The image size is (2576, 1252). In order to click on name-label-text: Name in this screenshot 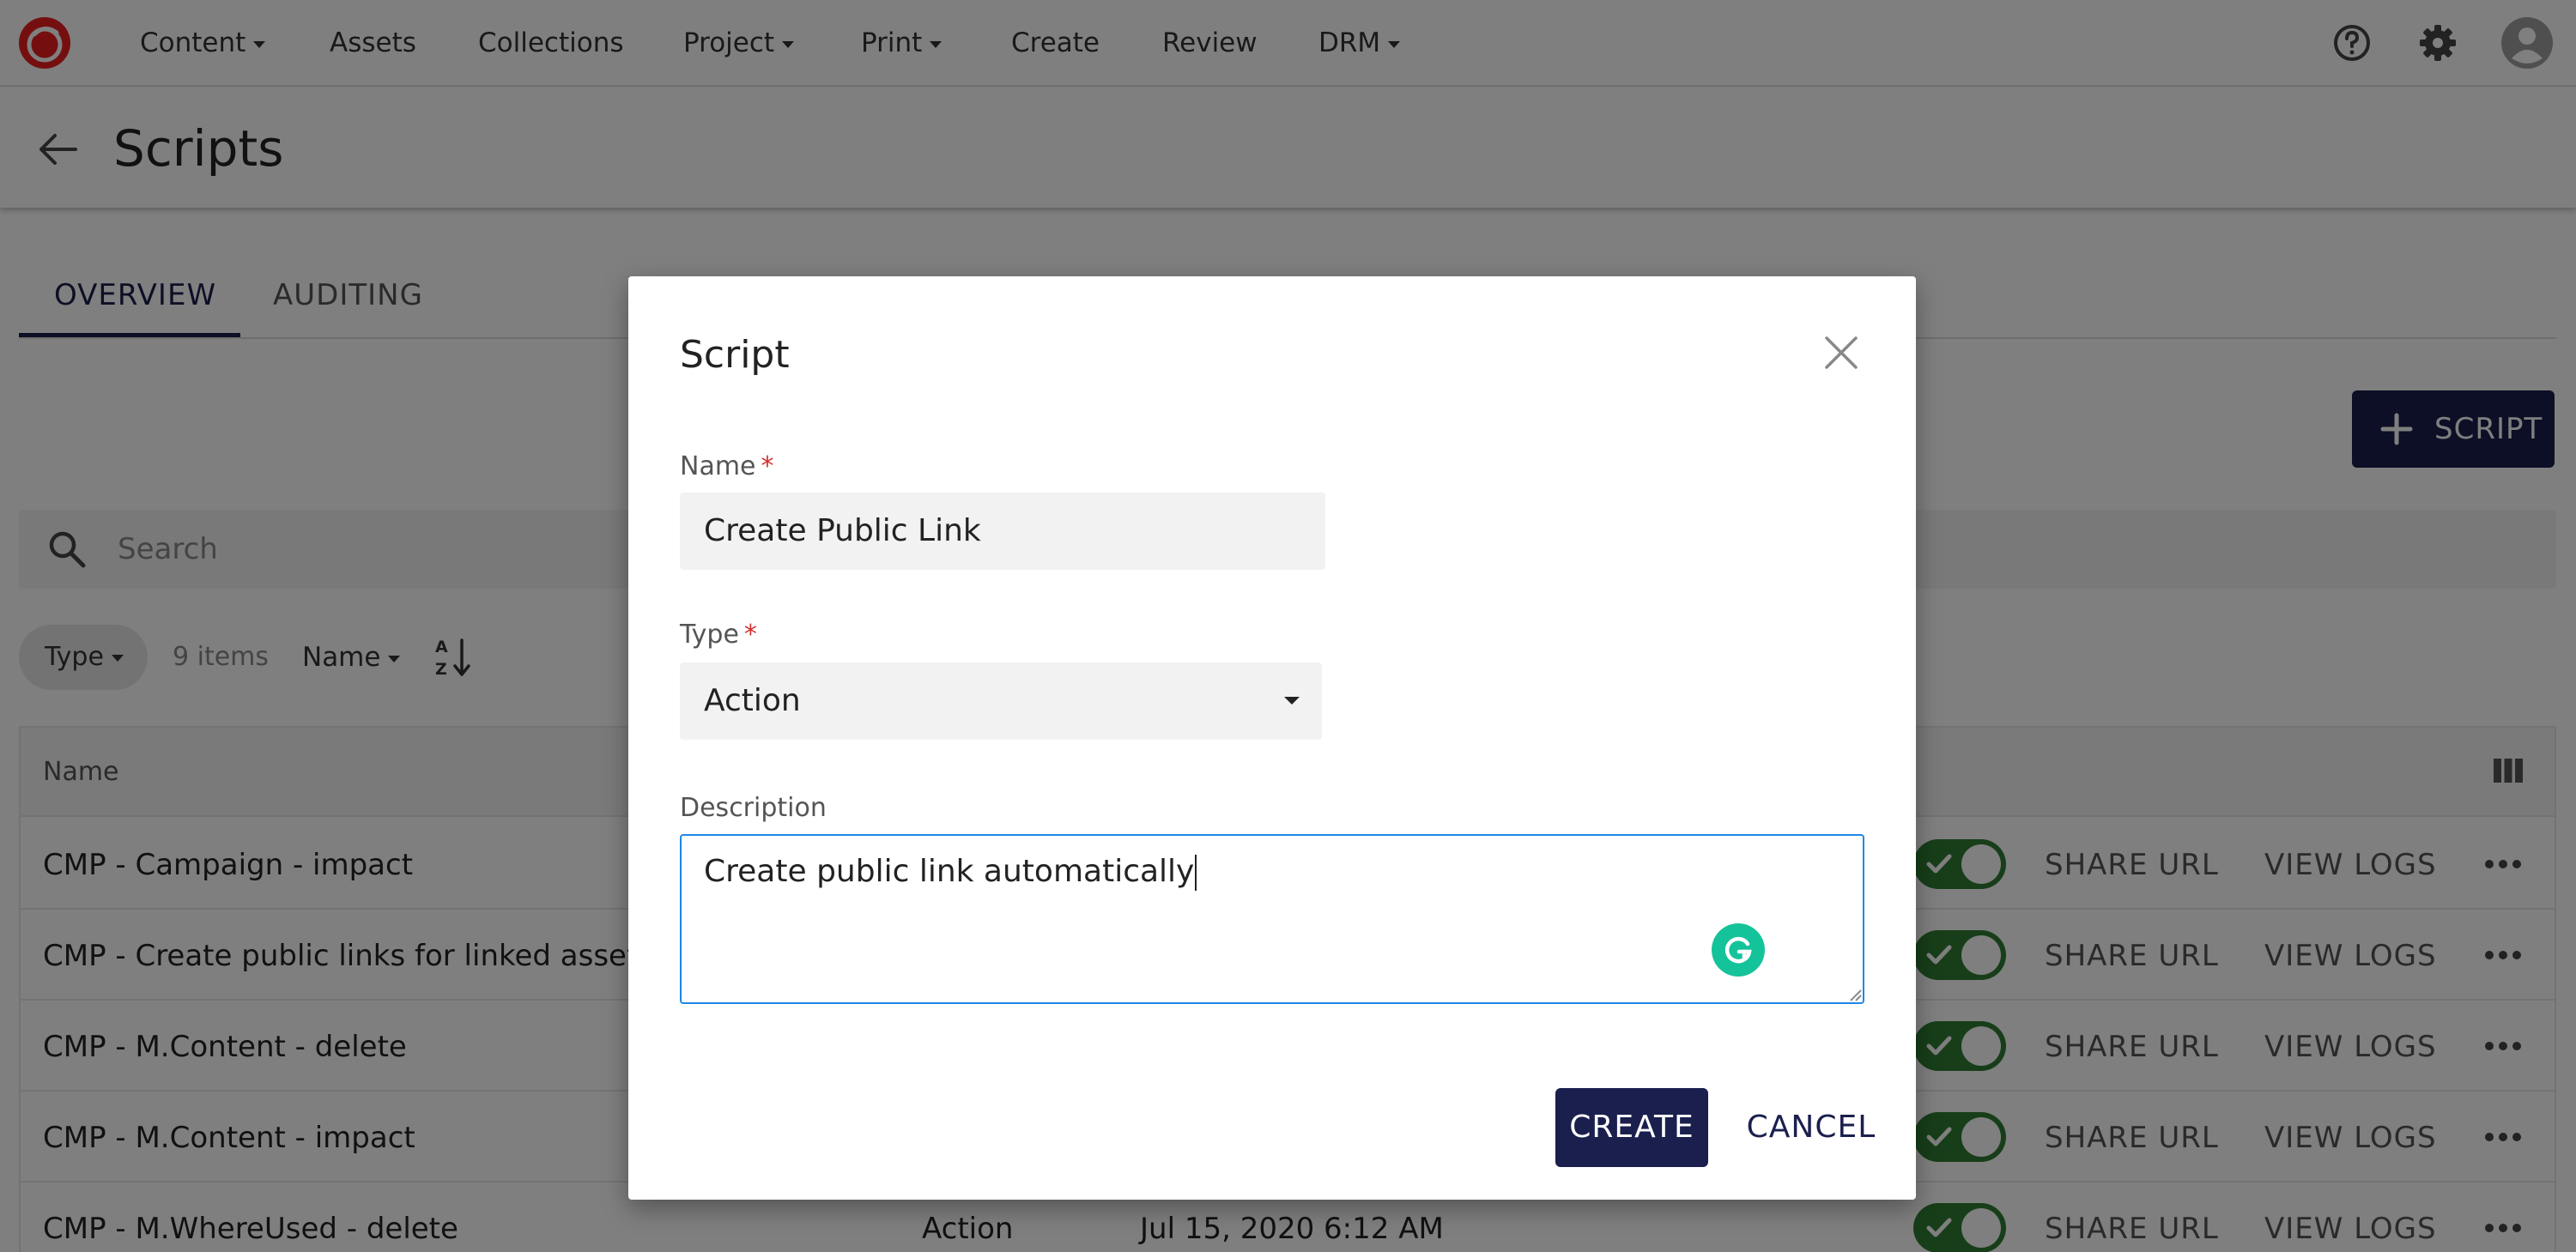, I will do `click(718, 466)`.